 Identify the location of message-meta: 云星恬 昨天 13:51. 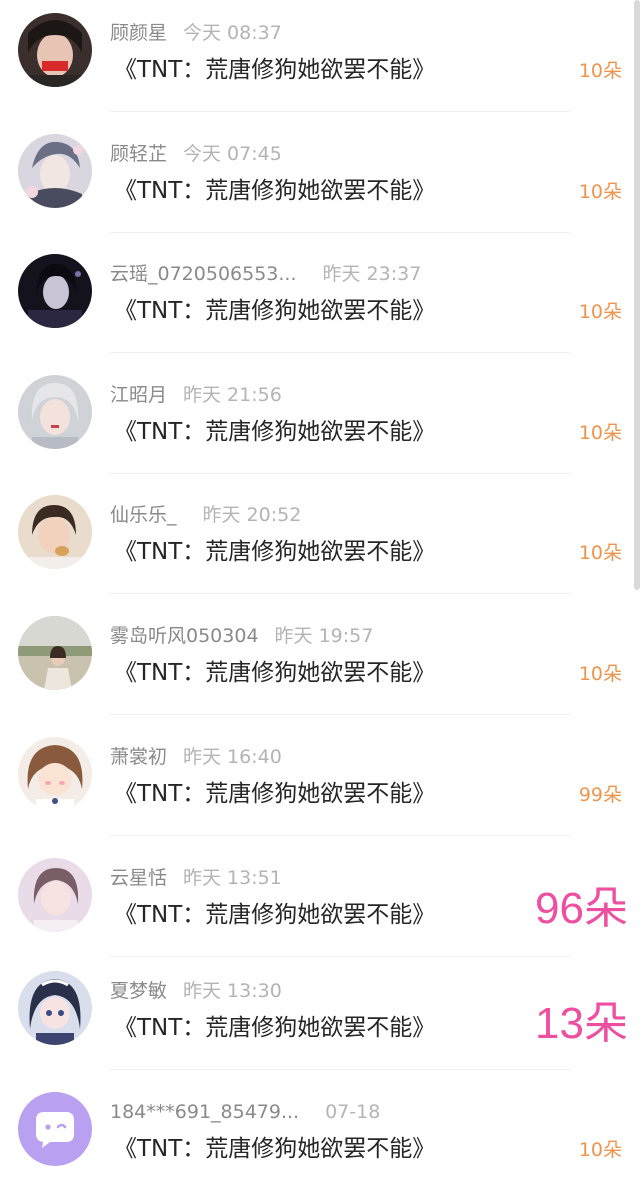
(196, 878).